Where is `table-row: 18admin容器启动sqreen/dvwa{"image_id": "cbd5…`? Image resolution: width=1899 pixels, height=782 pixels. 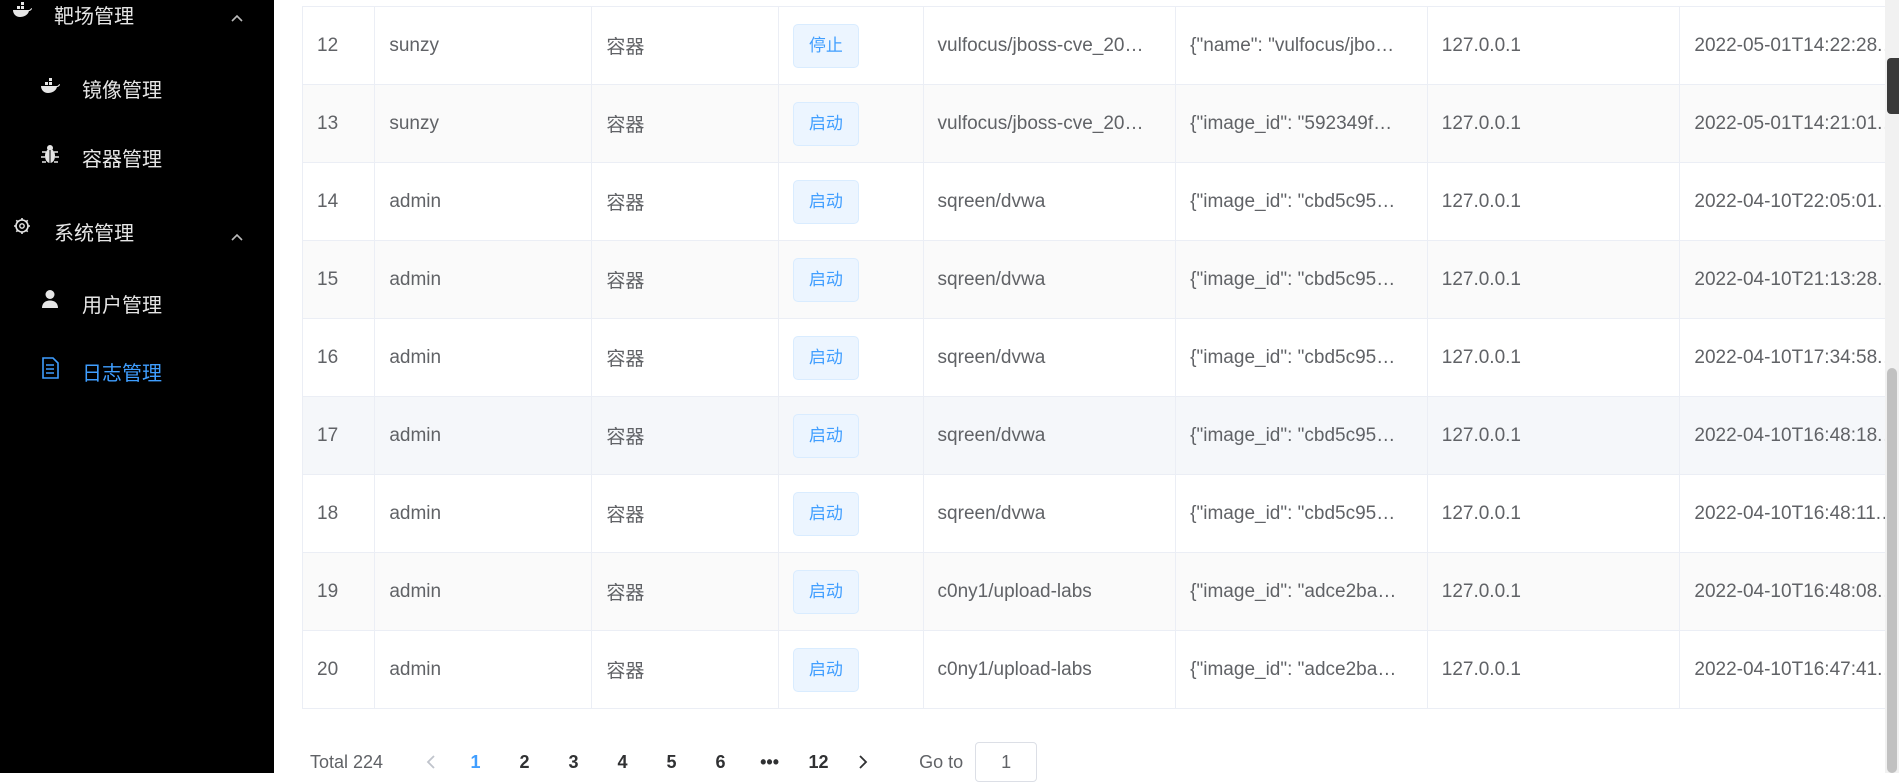
table-row: 18admin容器启动sqreen/dvwa{"image_id": "cbd5… is located at coordinates (1101, 514).